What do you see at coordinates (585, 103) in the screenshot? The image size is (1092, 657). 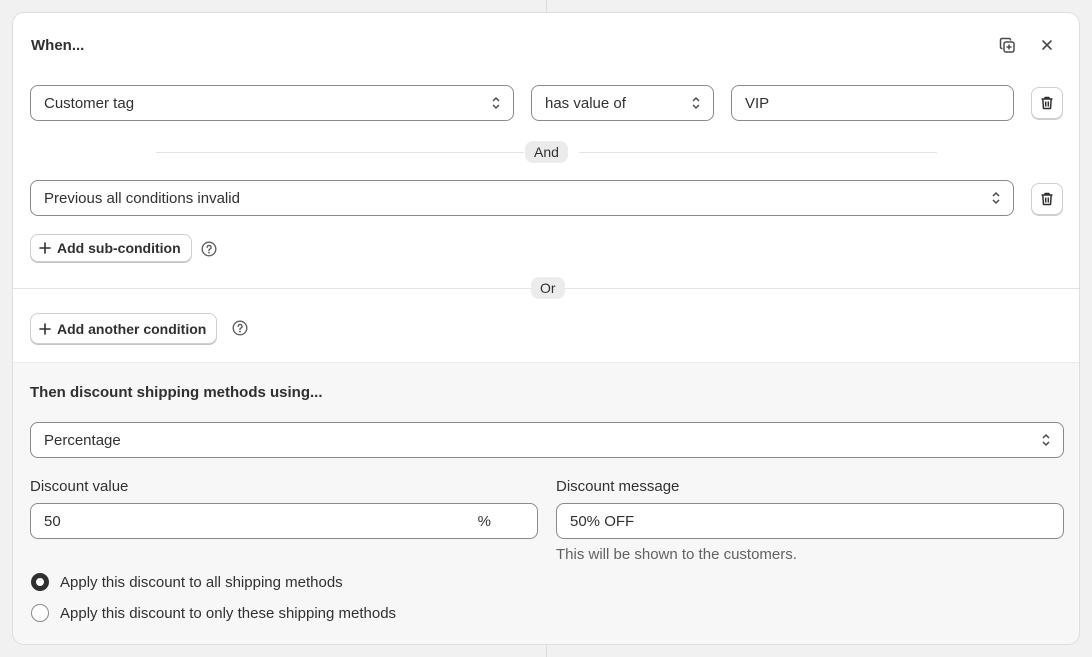 I see `rule1-operator-value: has value of` at bounding box center [585, 103].